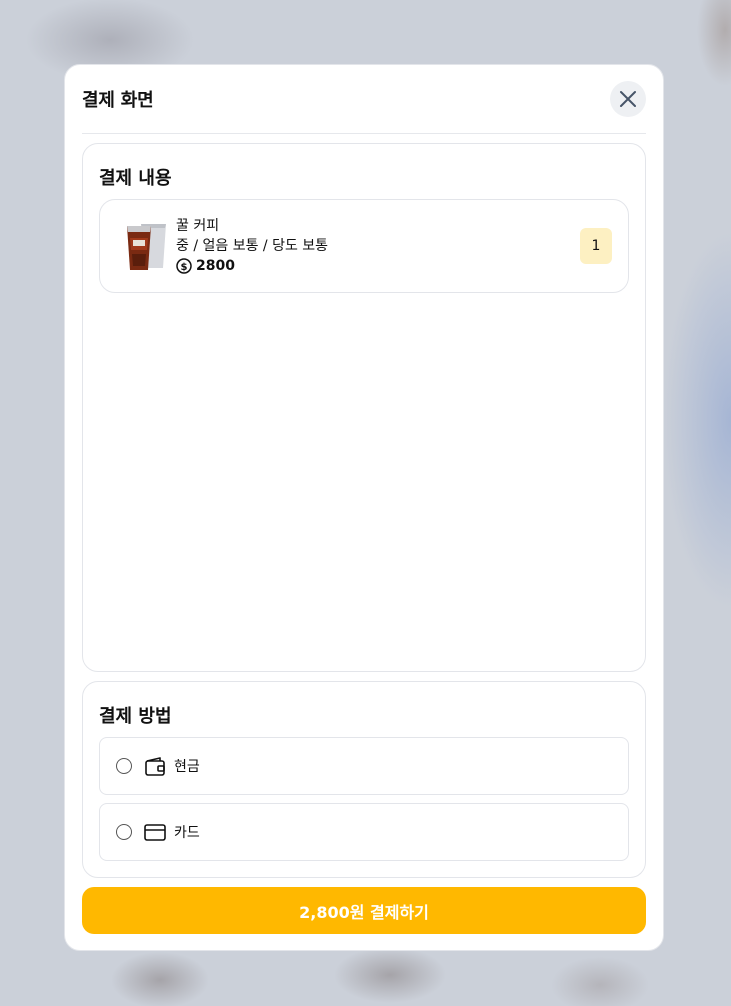 This screenshot has height=1006, width=731. I want to click on quantity-badge: 1, so click(596, 246).